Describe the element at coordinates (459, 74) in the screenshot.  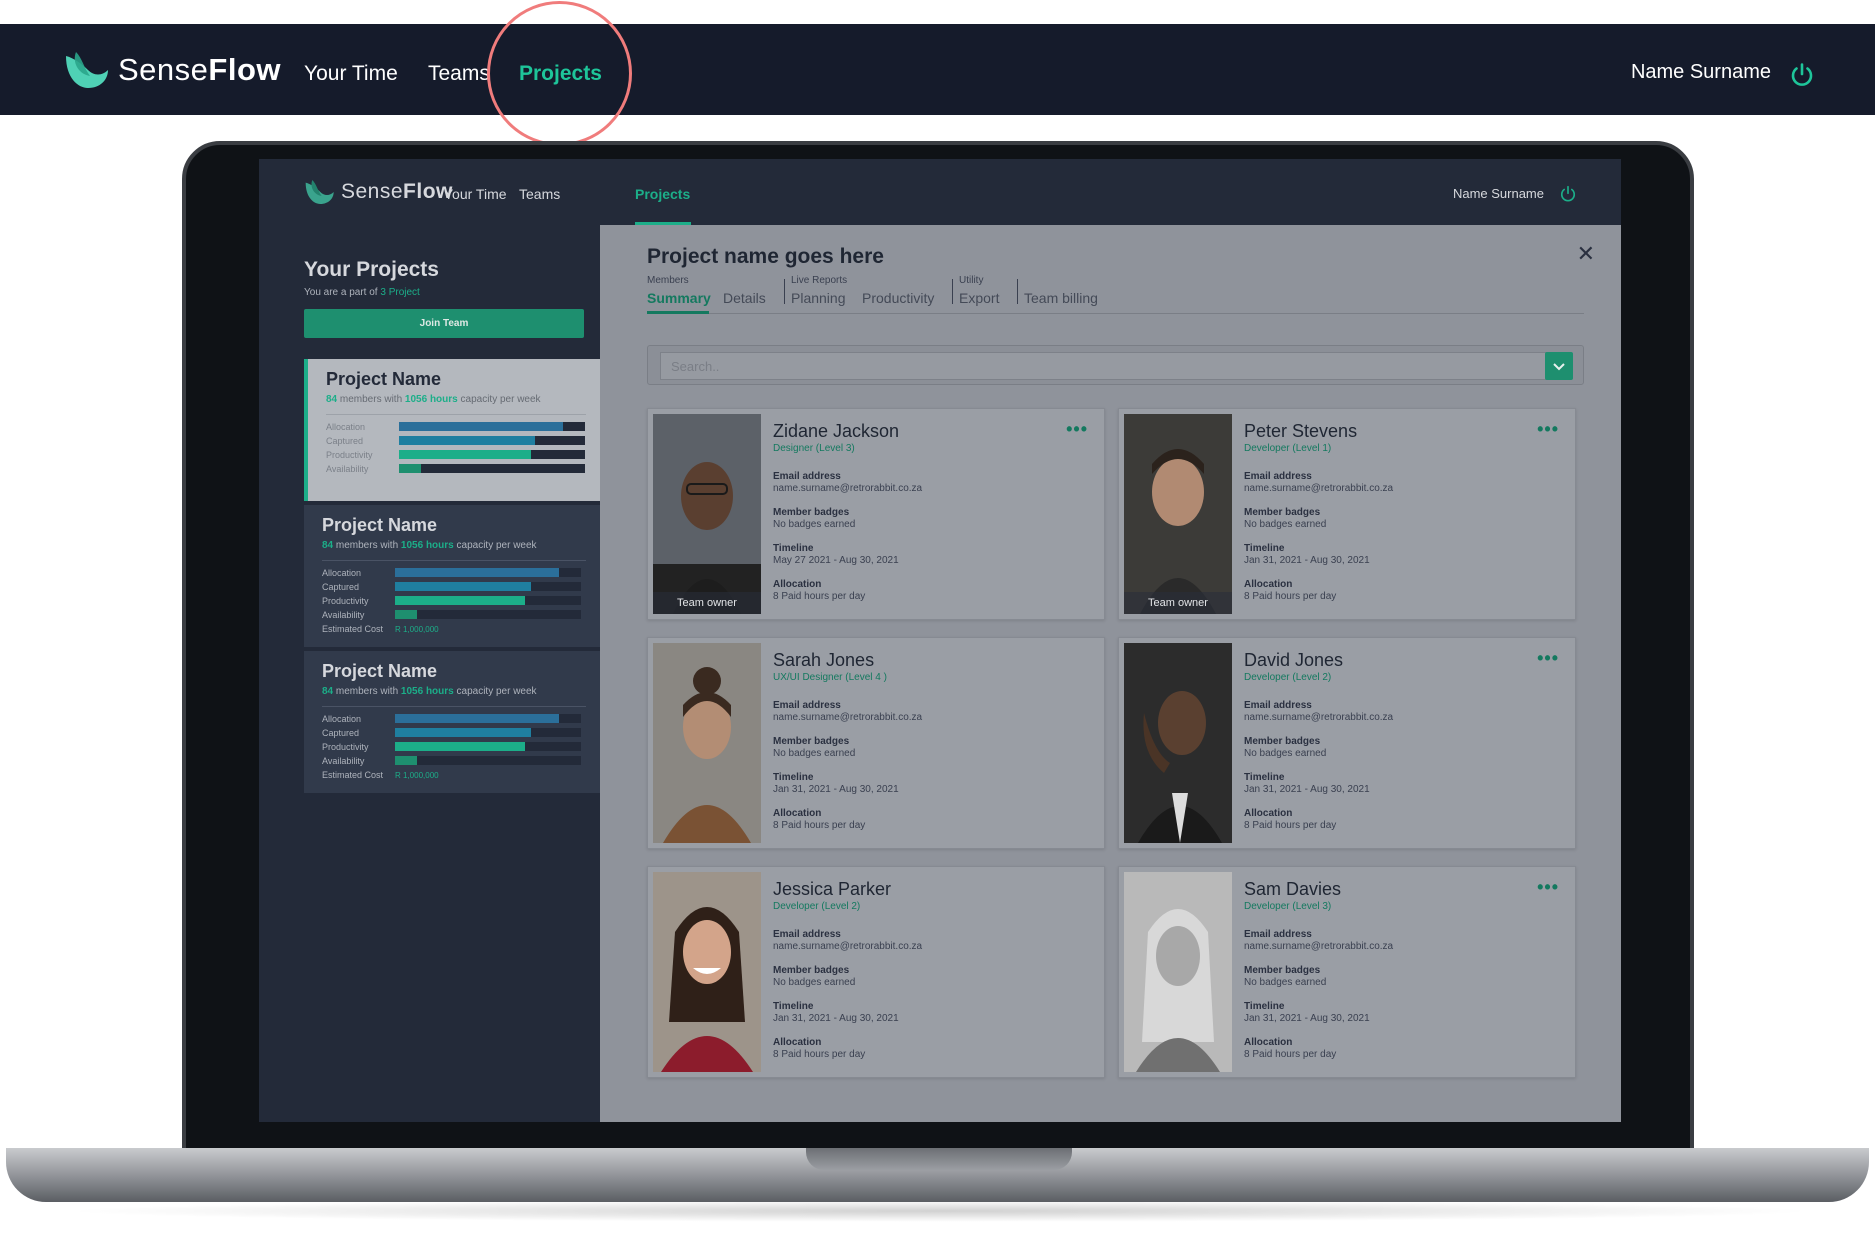
I see `nav-teams: Teams` at that location.